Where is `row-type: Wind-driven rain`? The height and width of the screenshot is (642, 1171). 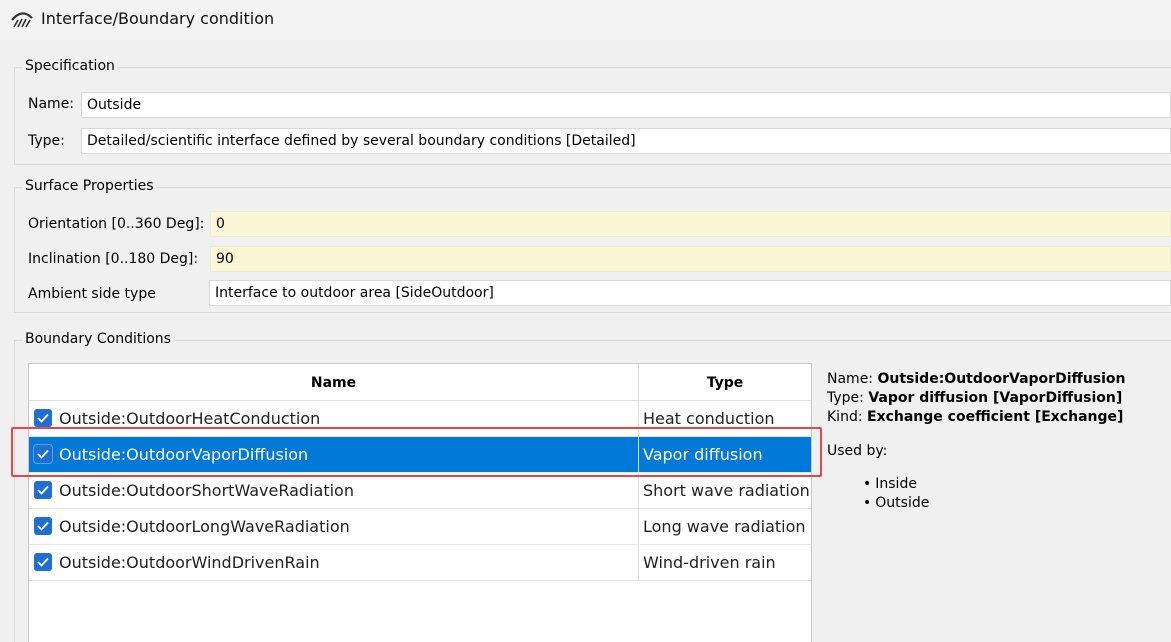 row-type: Wind-driven rain is located at coordinates (709, 562).